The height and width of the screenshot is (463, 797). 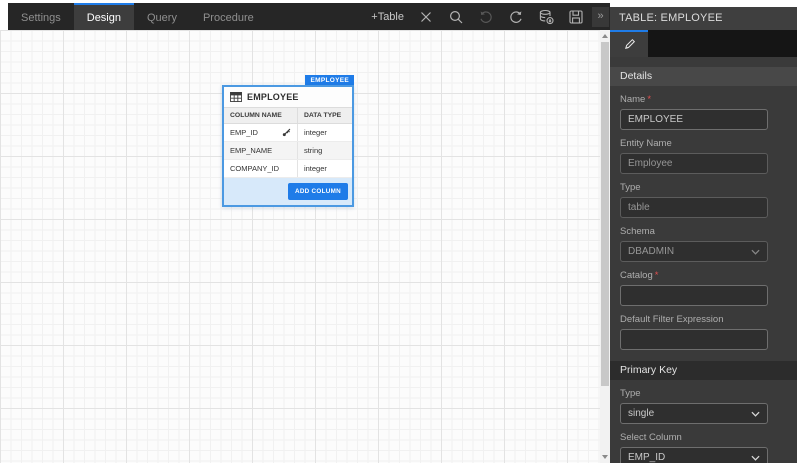 What do you see at coordinates (236, 97) in the screenshot?
I see `table-grid-icon` at bounding box center [236, 97].